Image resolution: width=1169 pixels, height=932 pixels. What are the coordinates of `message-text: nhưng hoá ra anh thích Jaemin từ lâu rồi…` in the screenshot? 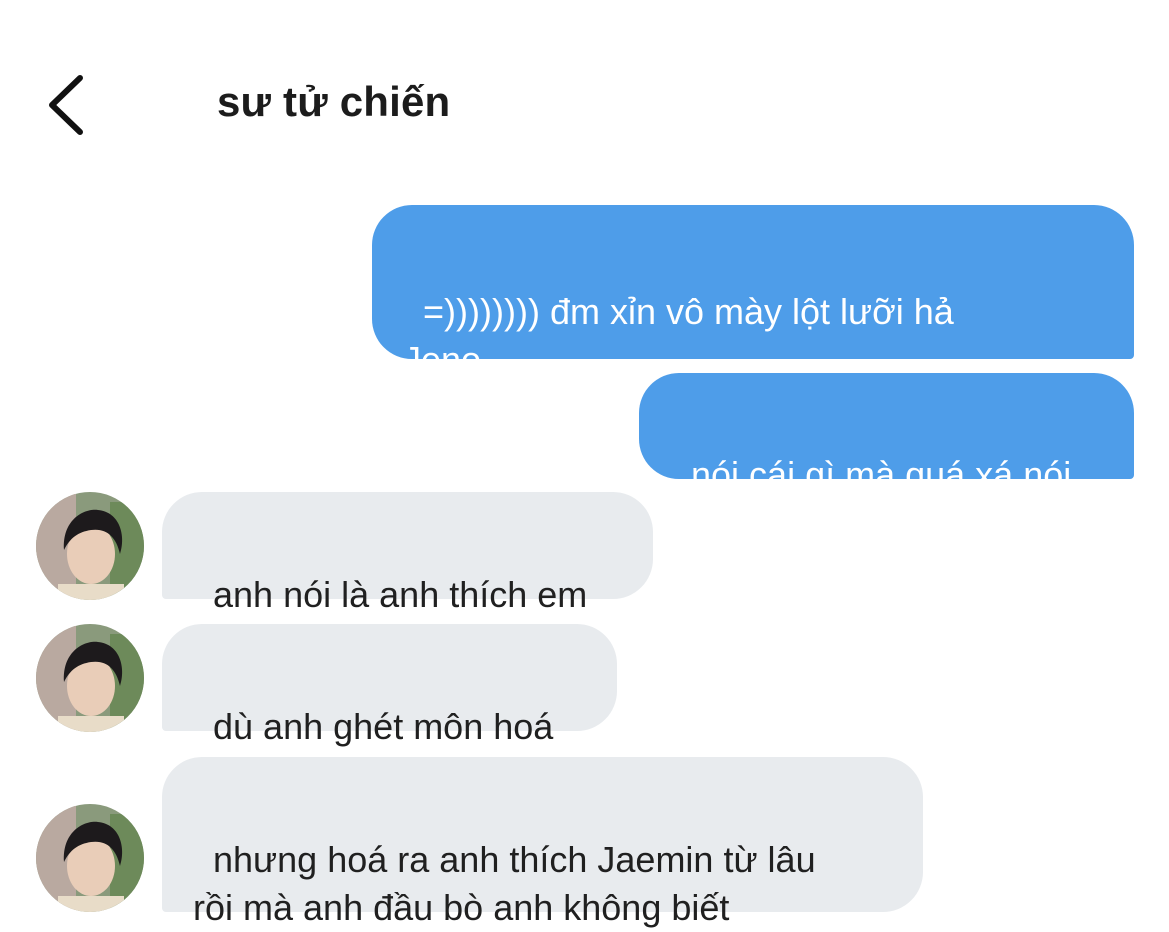 It's located at (504, 883).